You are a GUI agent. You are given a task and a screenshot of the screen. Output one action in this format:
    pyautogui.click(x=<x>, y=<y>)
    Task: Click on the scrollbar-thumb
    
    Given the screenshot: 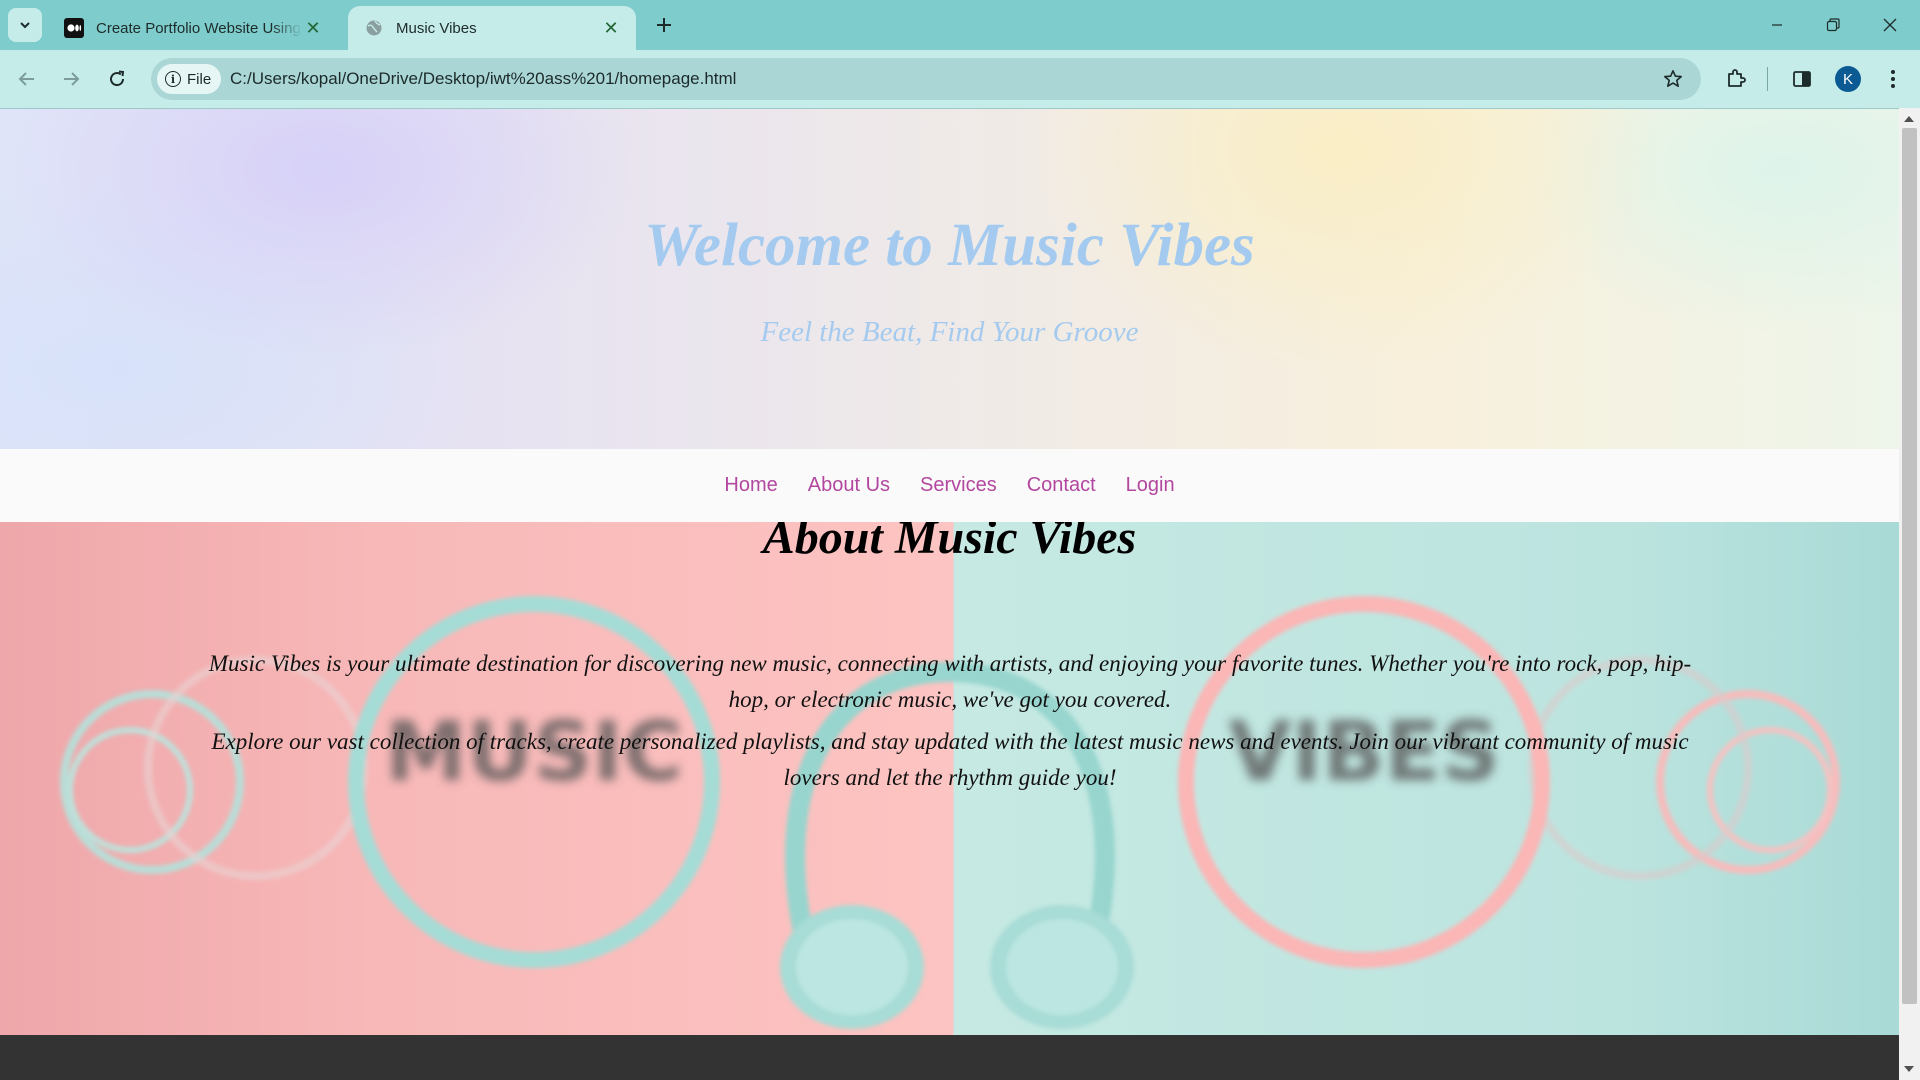 What is the action you would take?
    pyautogui.click(x=1909, y=566)
    